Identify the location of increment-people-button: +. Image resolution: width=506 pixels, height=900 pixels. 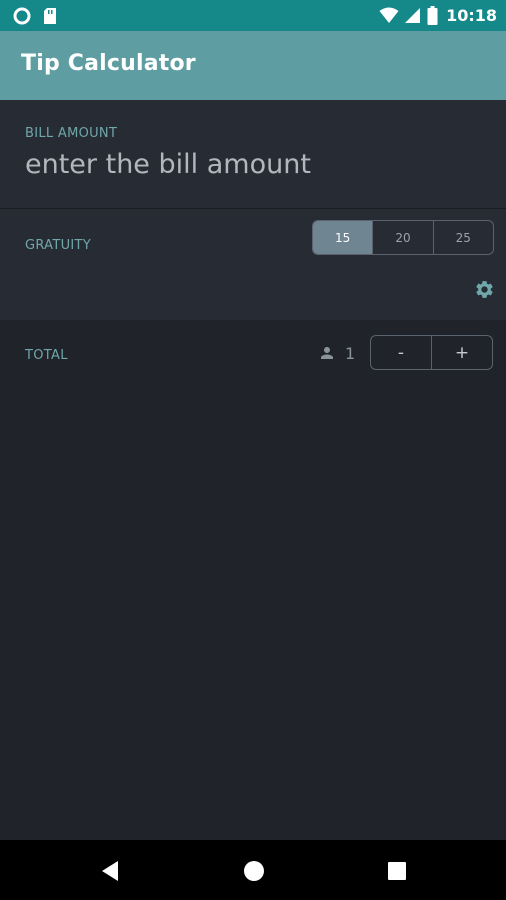
(462, 352).